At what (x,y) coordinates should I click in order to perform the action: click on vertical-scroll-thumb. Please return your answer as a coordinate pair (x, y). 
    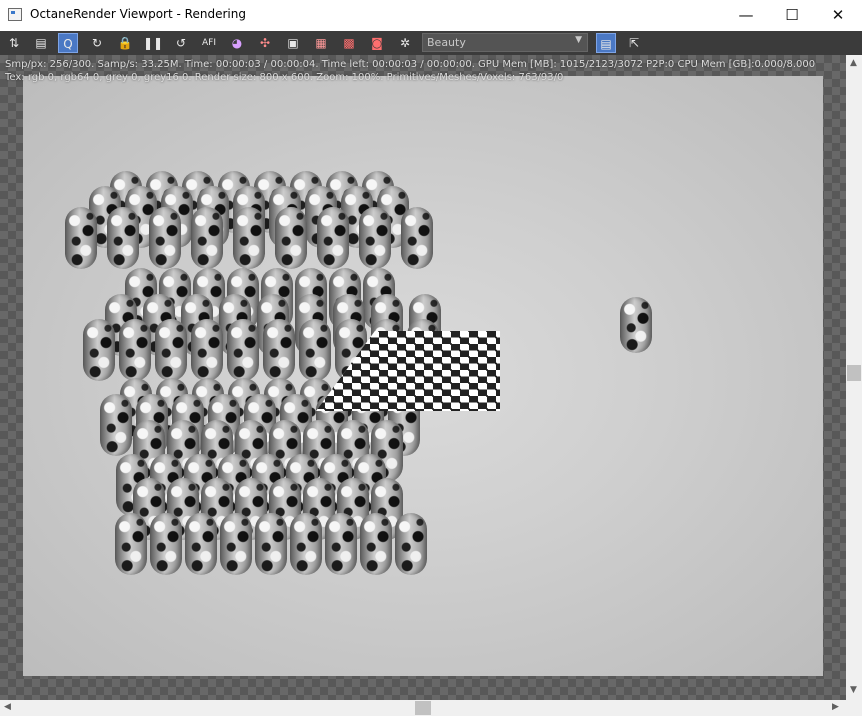
    Looking at the image, I should click on (854, 373).